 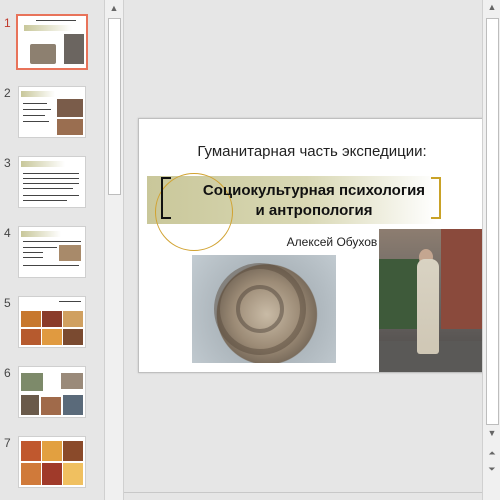 I want to click on slide-number: 6, so click(x=7, y=373).